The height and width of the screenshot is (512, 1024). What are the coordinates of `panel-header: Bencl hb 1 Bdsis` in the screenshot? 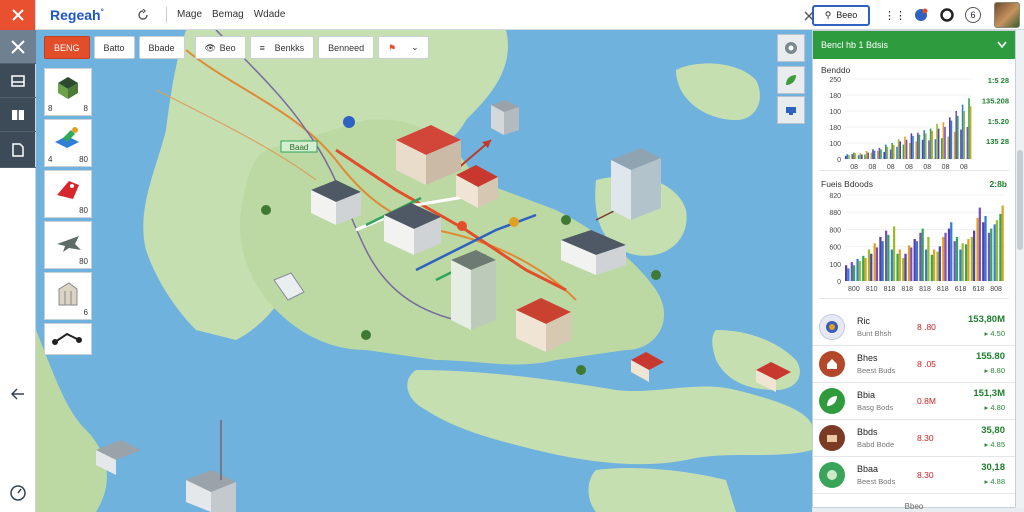 It's located at (914, 45).